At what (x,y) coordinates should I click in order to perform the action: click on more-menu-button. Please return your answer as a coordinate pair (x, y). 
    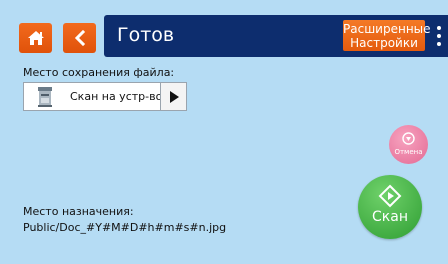
    Looking at the image, I should click on (439, 36).